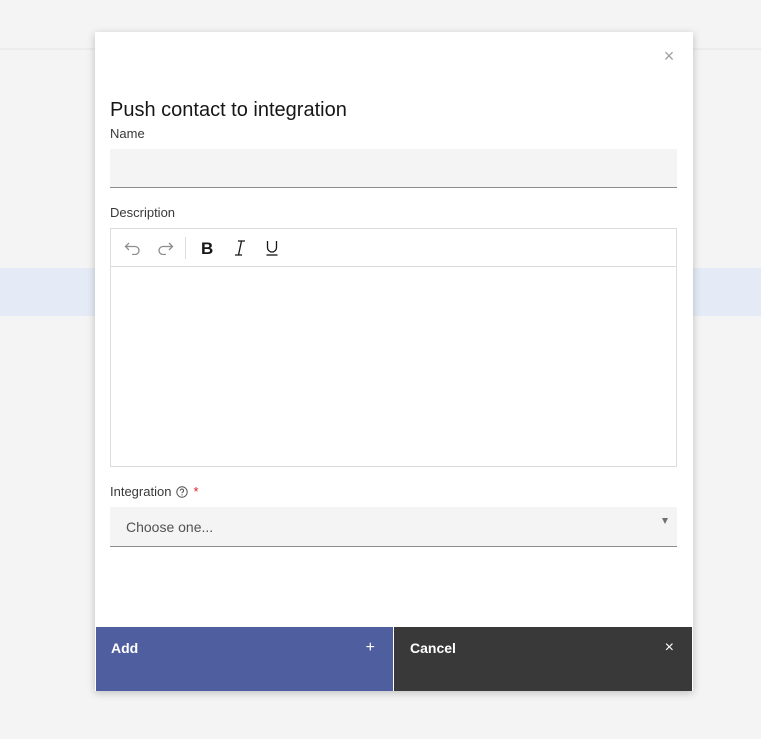 The height and width of the screenshot is (739, 761). Describe the element at coordinates (182, 491) in the screenshot. I see `help-icon` at that location.